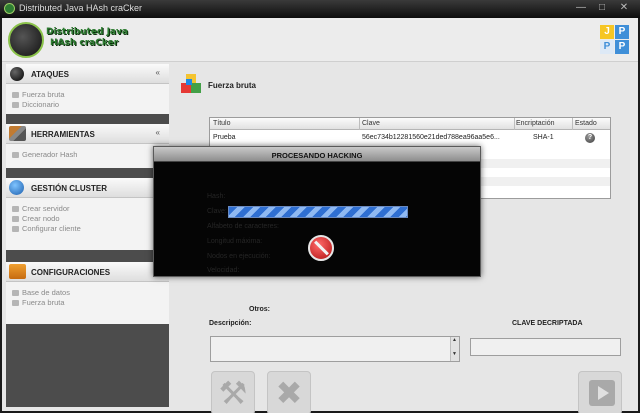 This screenshot has height=413, width=640. What do you see at coordinates (90, 209) in the screenshot?
I see `sidebar-item-crear-servidor: Crear servidor` at bounding box center [90, 209].